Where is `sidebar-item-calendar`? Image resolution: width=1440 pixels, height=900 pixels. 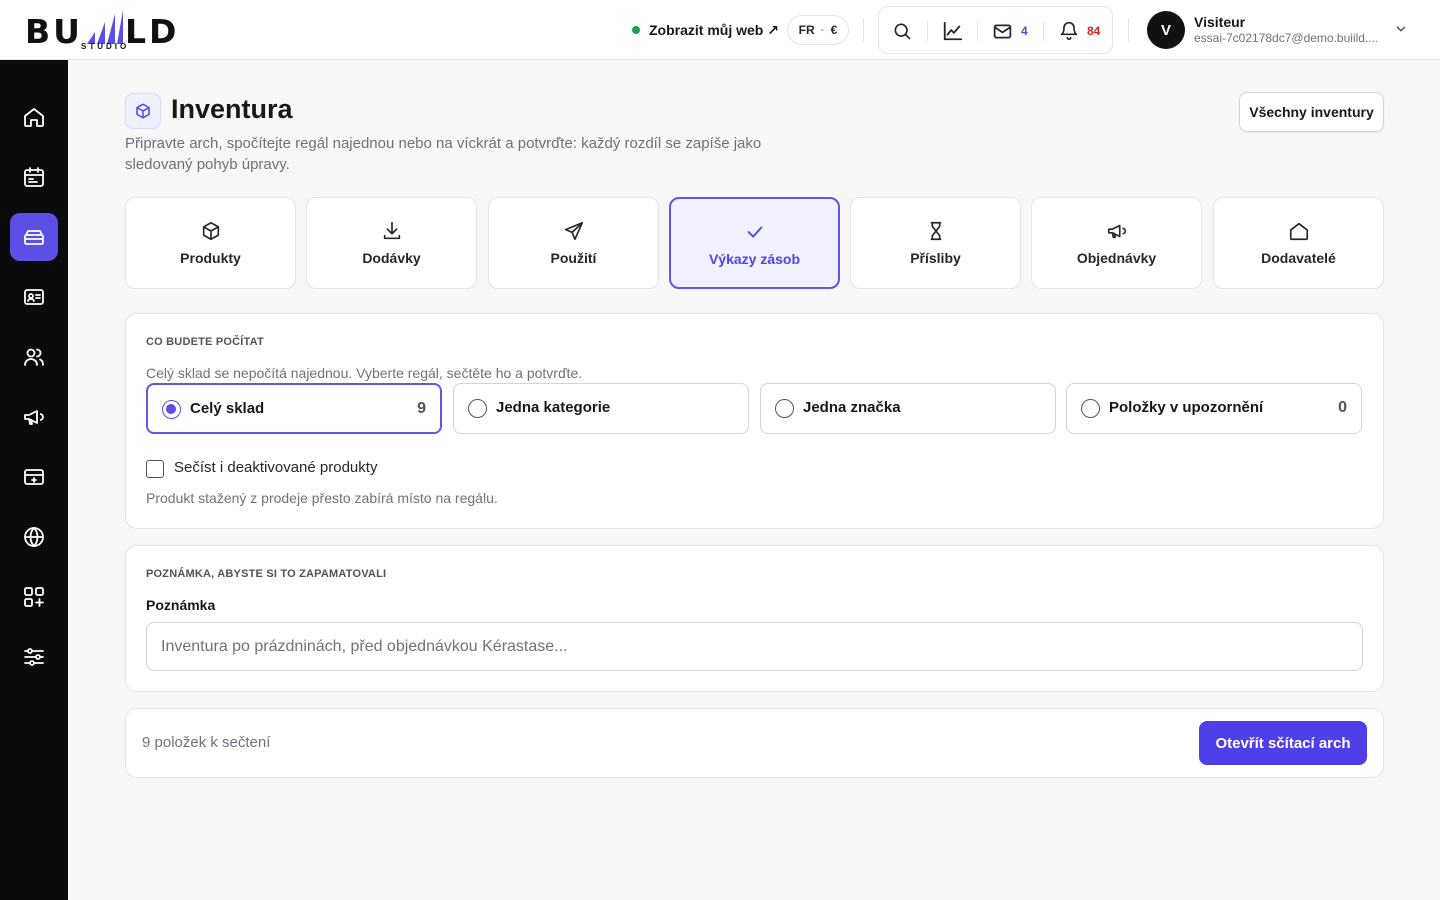
sidebar-item-calendar is located at coordinates (34, 177).